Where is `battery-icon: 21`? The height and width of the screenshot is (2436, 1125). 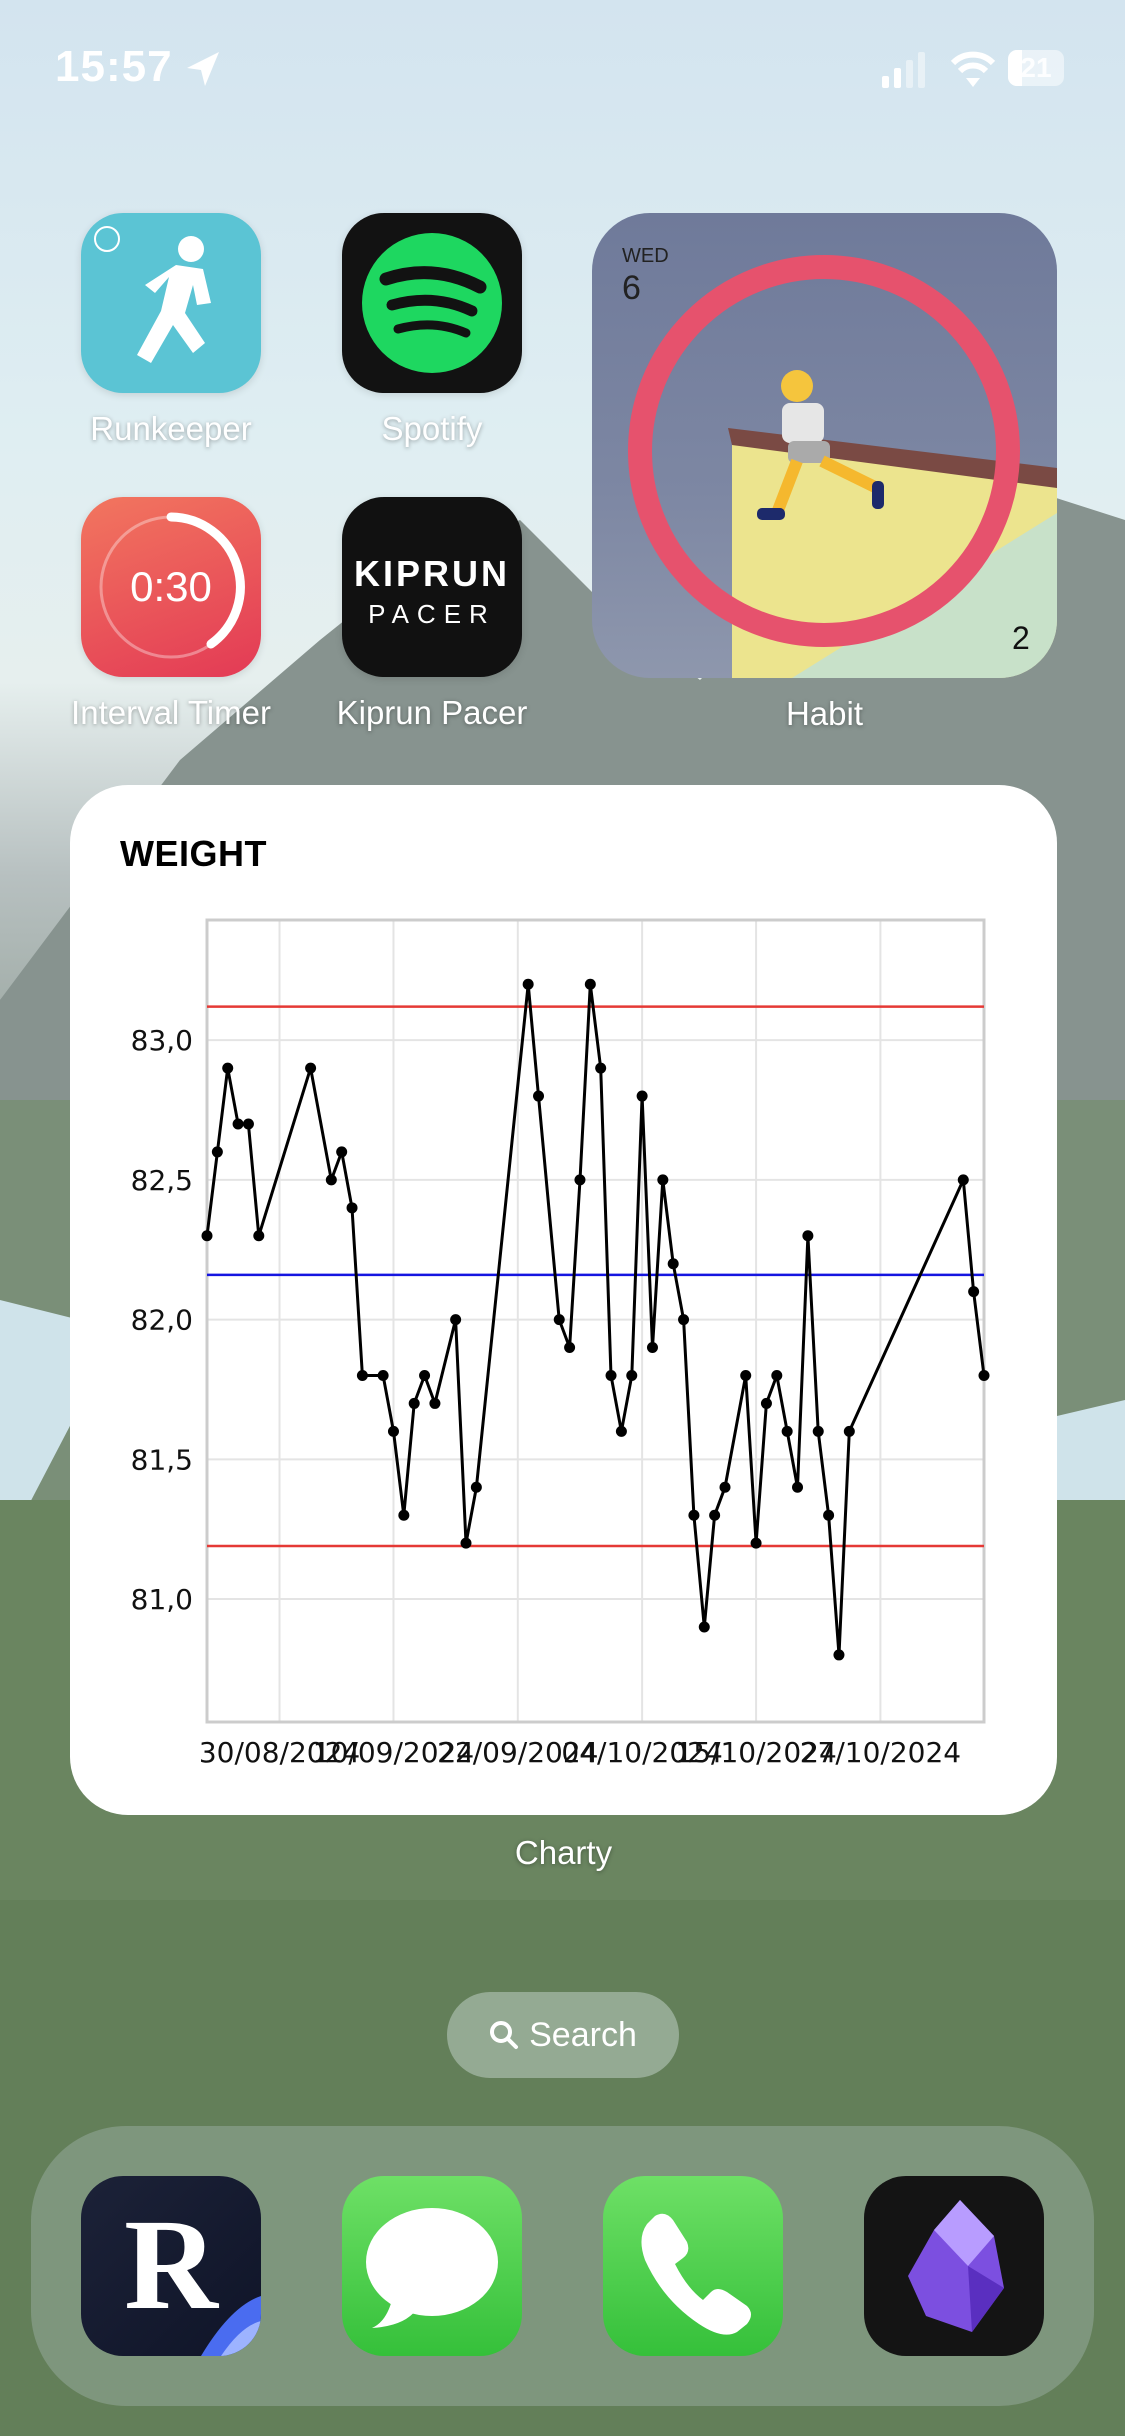
battery-icon: 21 is located at coordinates (1036, 68).